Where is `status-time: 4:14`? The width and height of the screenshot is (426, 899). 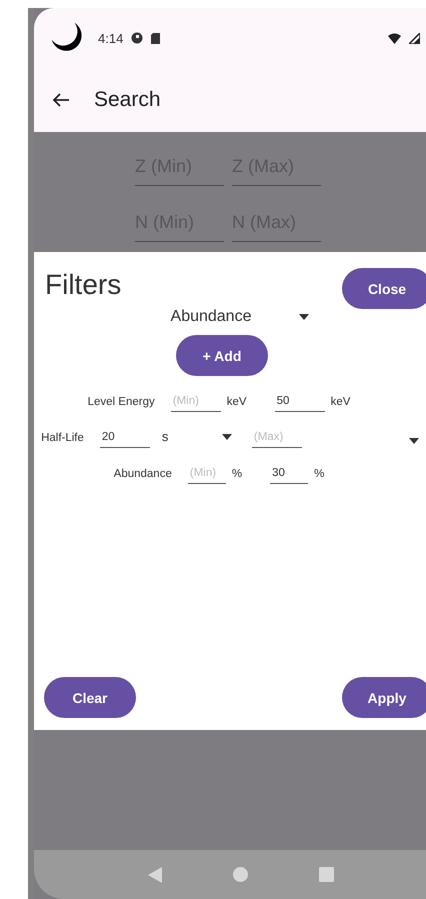
status-time: 4:14 is located at coordinates (111, 38).